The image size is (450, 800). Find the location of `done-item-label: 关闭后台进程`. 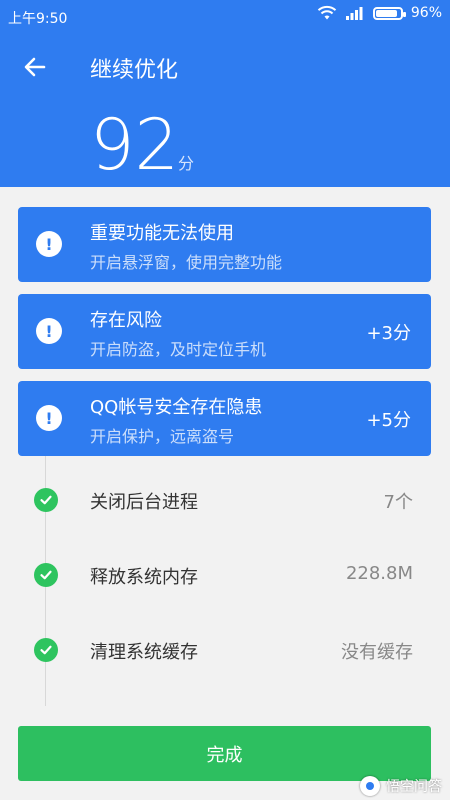

done-item-label: 关闭后台进程 is located at coordinates (144, 502).